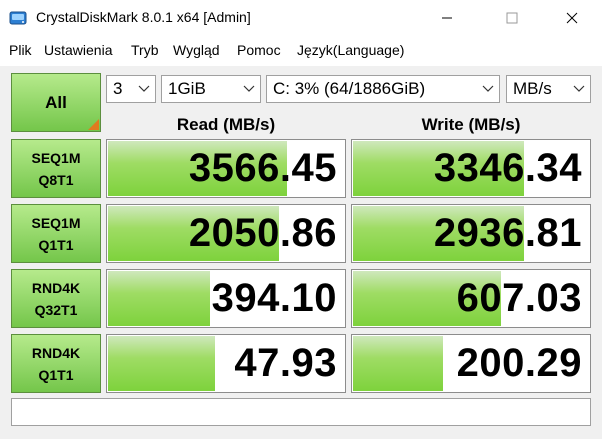 Image resolution: width=602 pixels, height=439 pixels. Describe the element at coordinates (18, 18) in the screenshot. I see `disk-app-icon` at that location.